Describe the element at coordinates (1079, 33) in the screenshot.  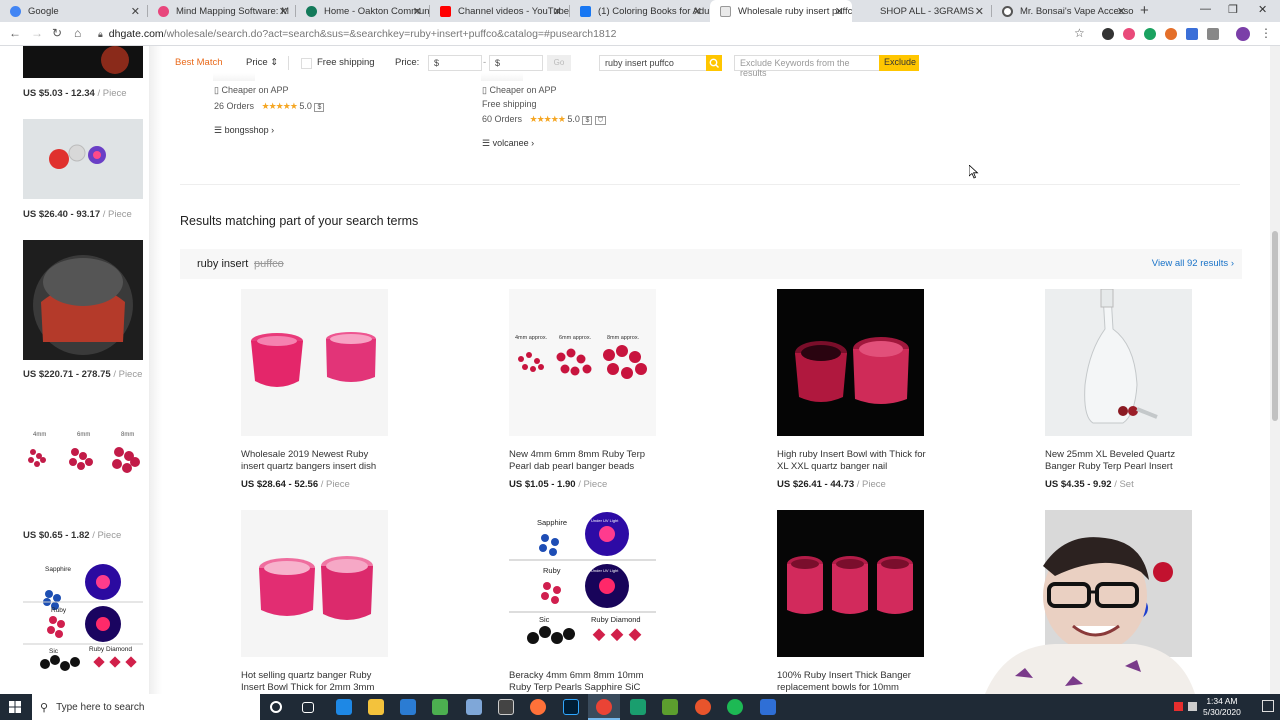
I see `bookmark-star-icon: ☆` at that location.